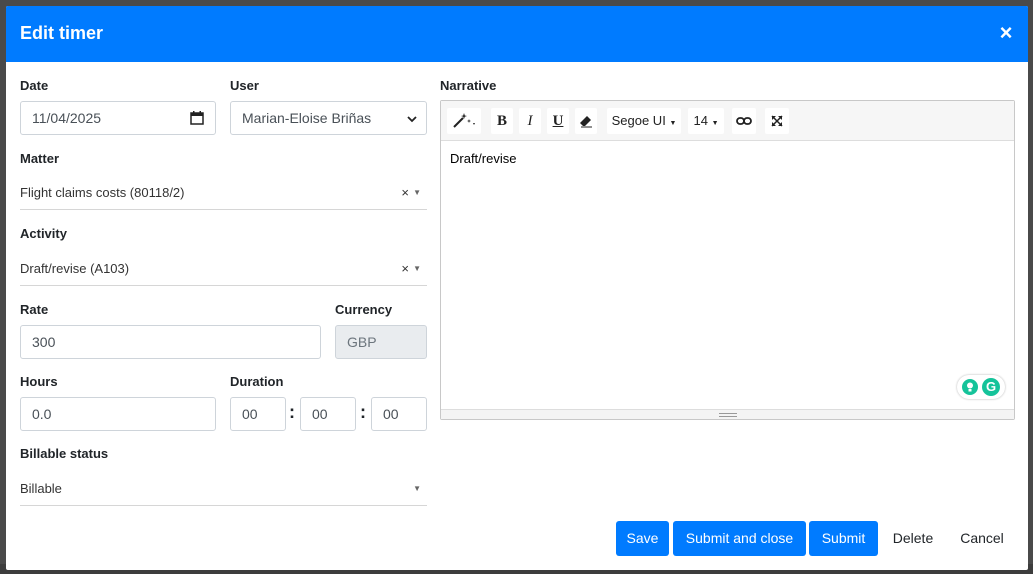  What do you see at coordinates (67, 118) in the screenshot?
I see `date-value: 11/04/2025` at bounding box center [67, 118].